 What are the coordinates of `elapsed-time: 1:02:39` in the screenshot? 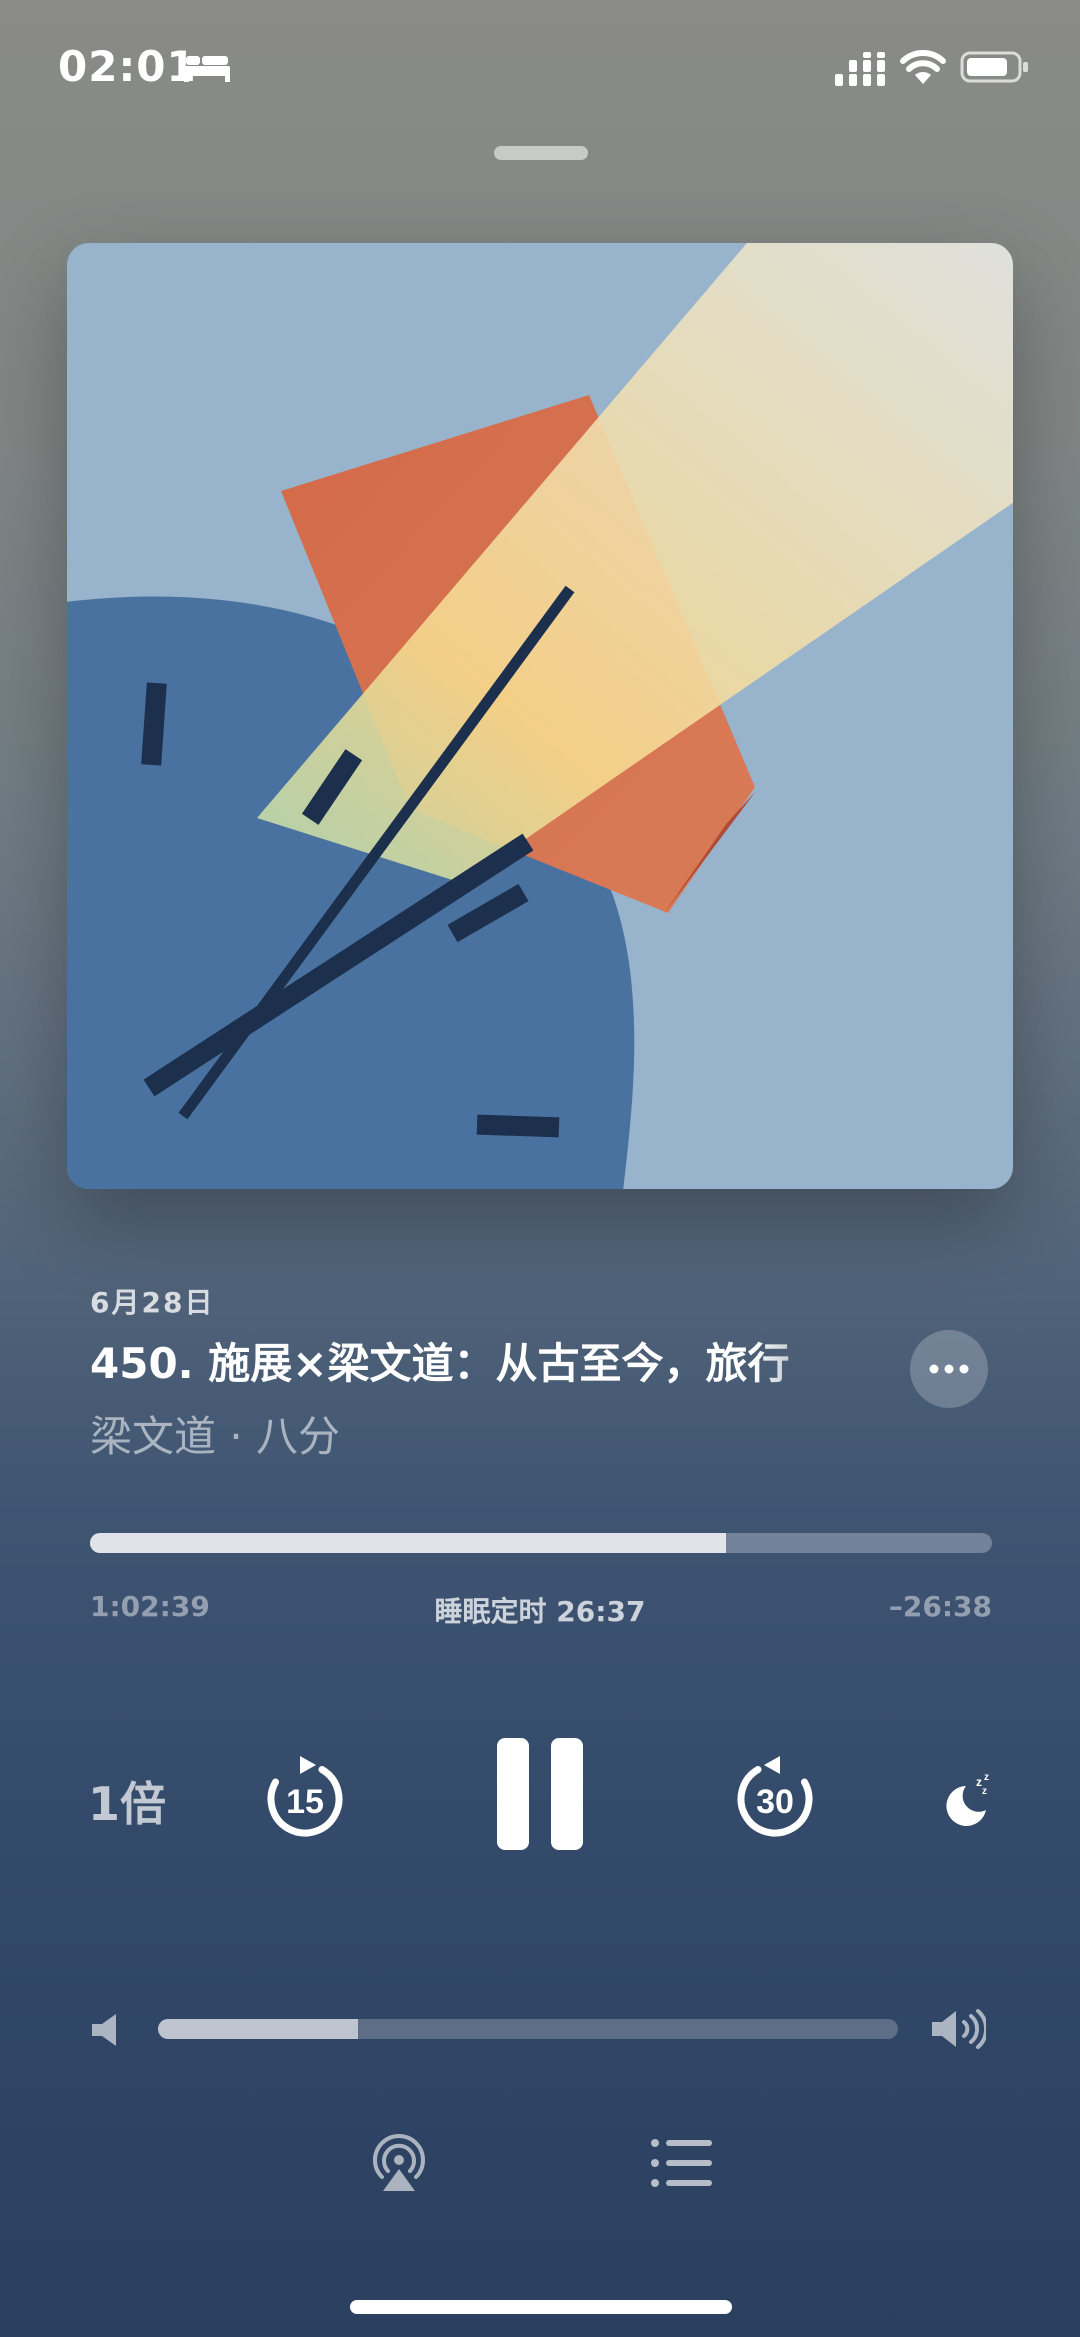 It's located at (150, 1606).